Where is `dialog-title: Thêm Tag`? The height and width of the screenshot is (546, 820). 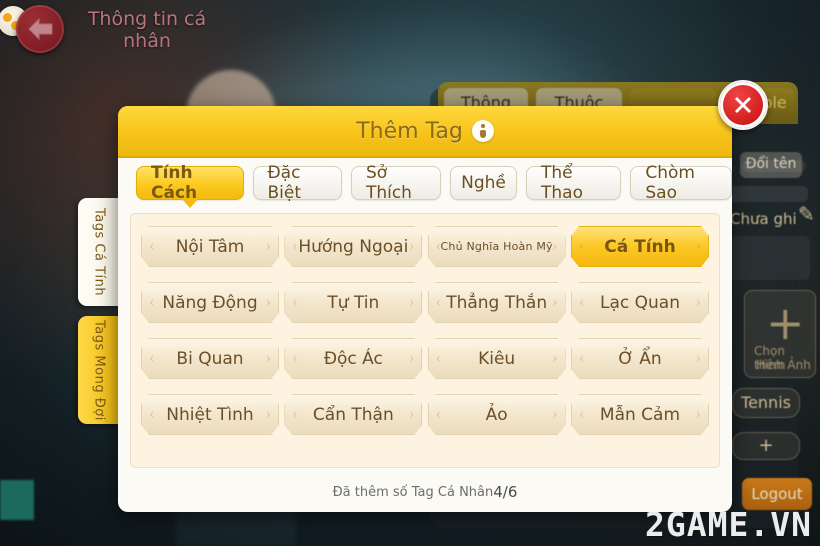 dialog-title: Thêm Tag is located at coordinates (409, 131).